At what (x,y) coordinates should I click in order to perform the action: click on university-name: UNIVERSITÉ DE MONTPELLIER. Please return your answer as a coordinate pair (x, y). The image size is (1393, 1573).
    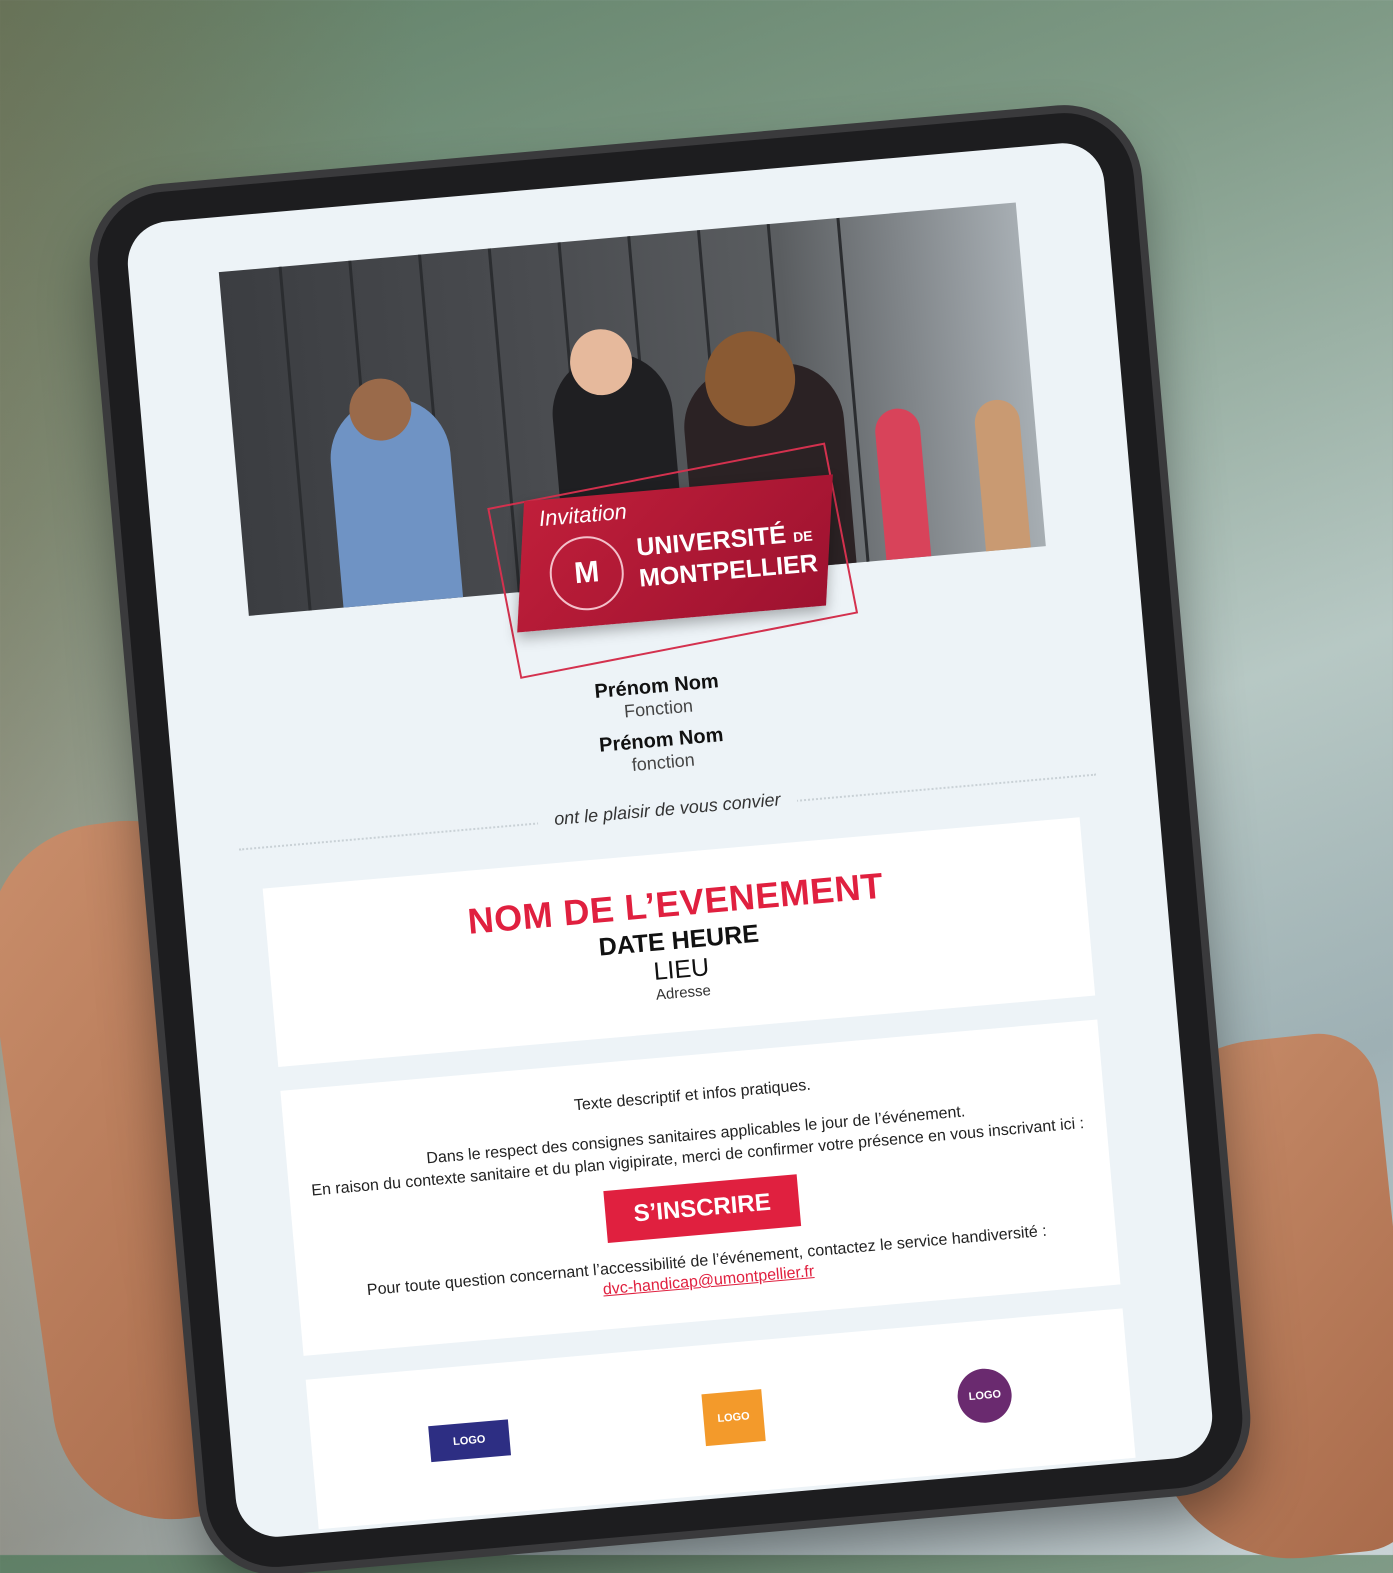
    Looking at the image, I should click on (727, 556).